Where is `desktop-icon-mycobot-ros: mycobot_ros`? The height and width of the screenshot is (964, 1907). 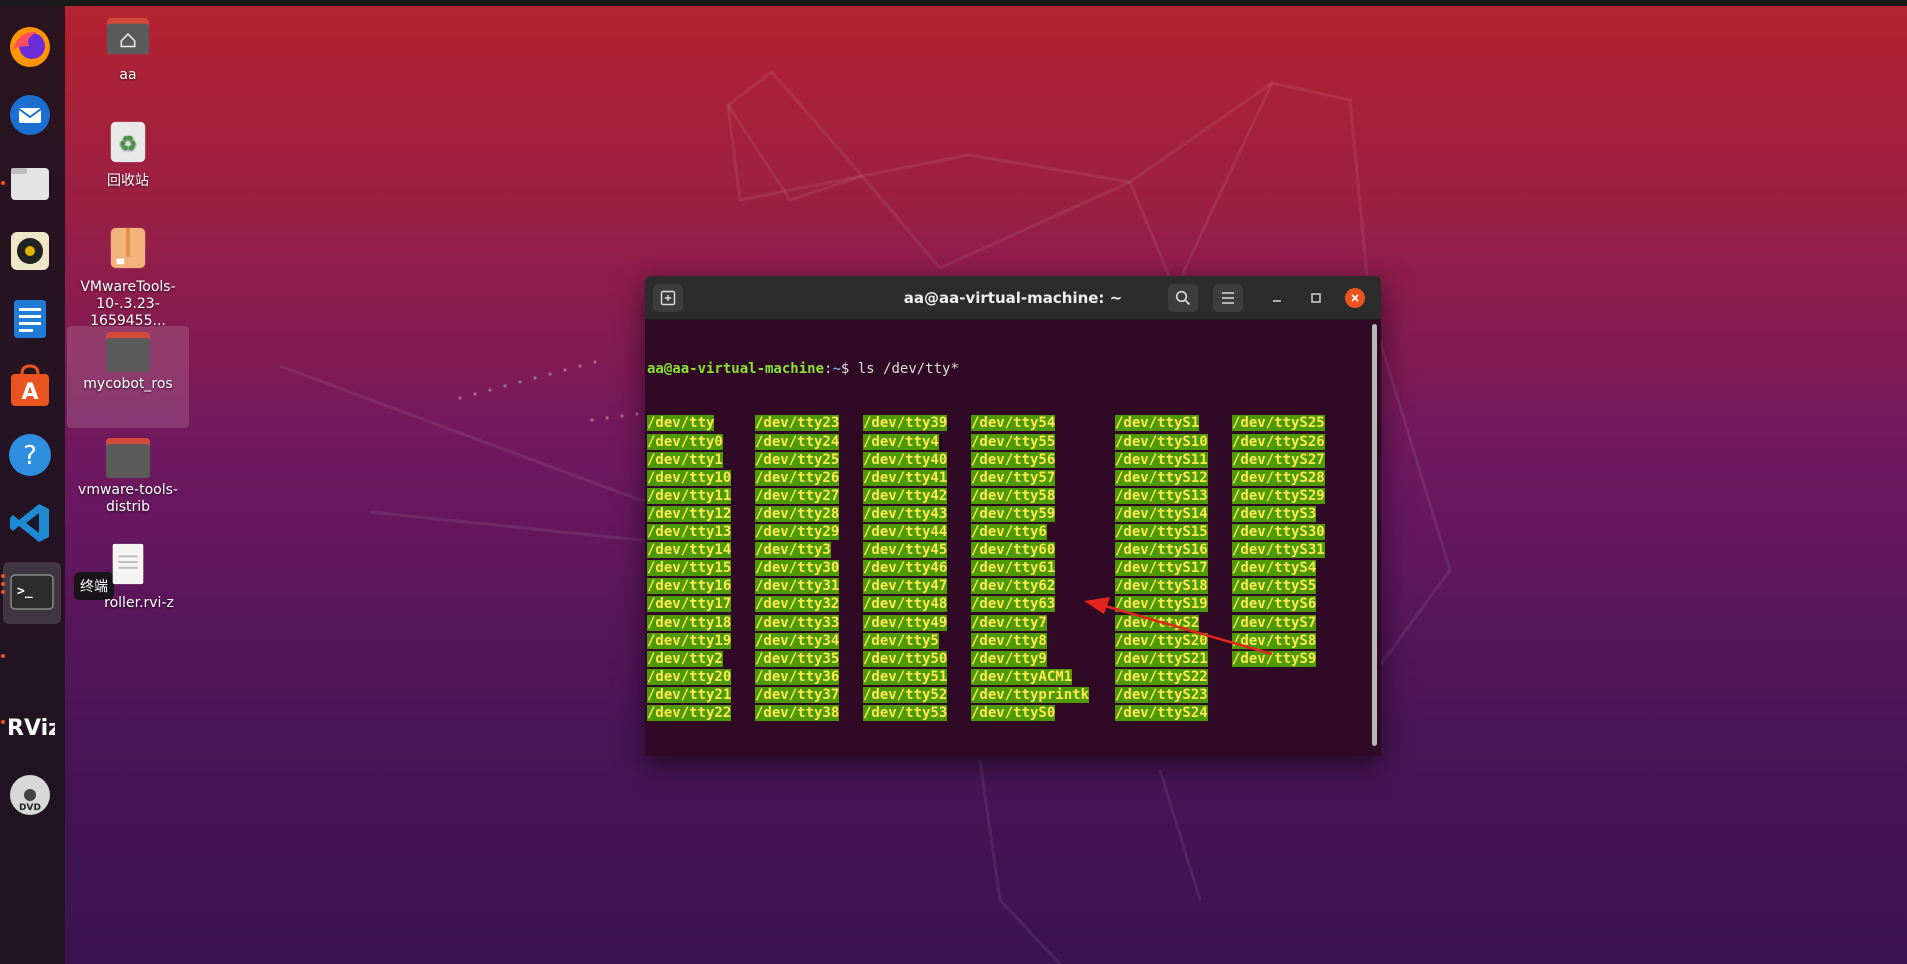 desktop-icon-mycobot-ros: mycobot_ros is located at coordinates (128, 377).